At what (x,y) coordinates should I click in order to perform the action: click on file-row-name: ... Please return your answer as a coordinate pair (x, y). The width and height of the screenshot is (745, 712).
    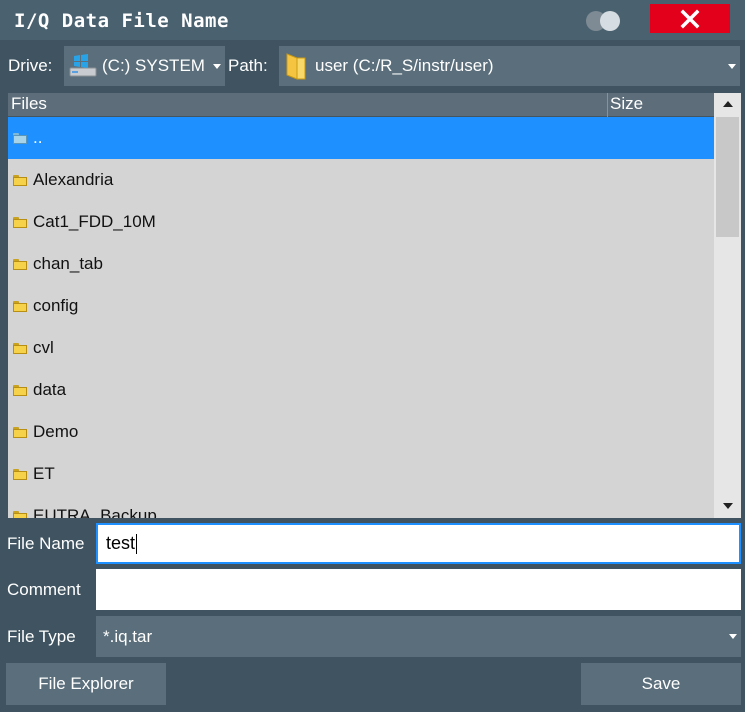
    Looking at the image, I should click on (38, 137).